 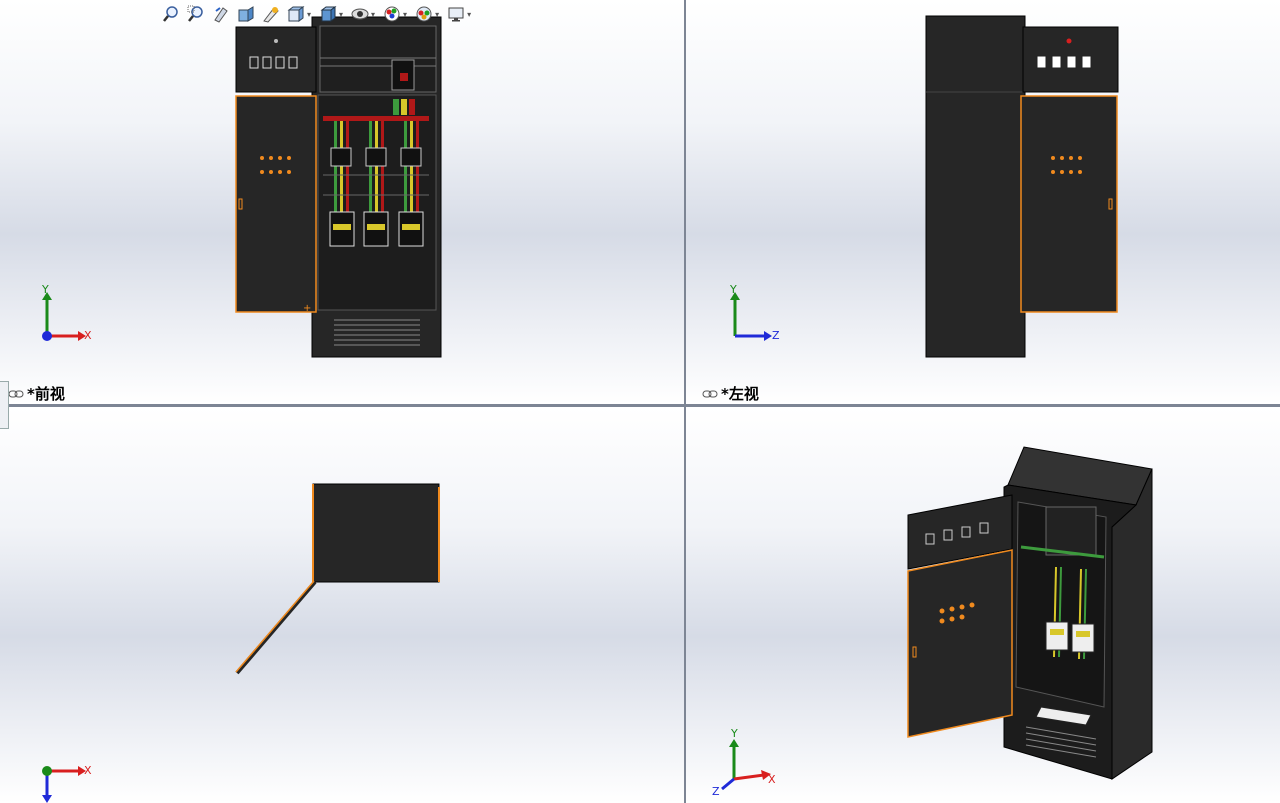 I want to click on dynamic-annotation-icon, so click(x=271, y=14).